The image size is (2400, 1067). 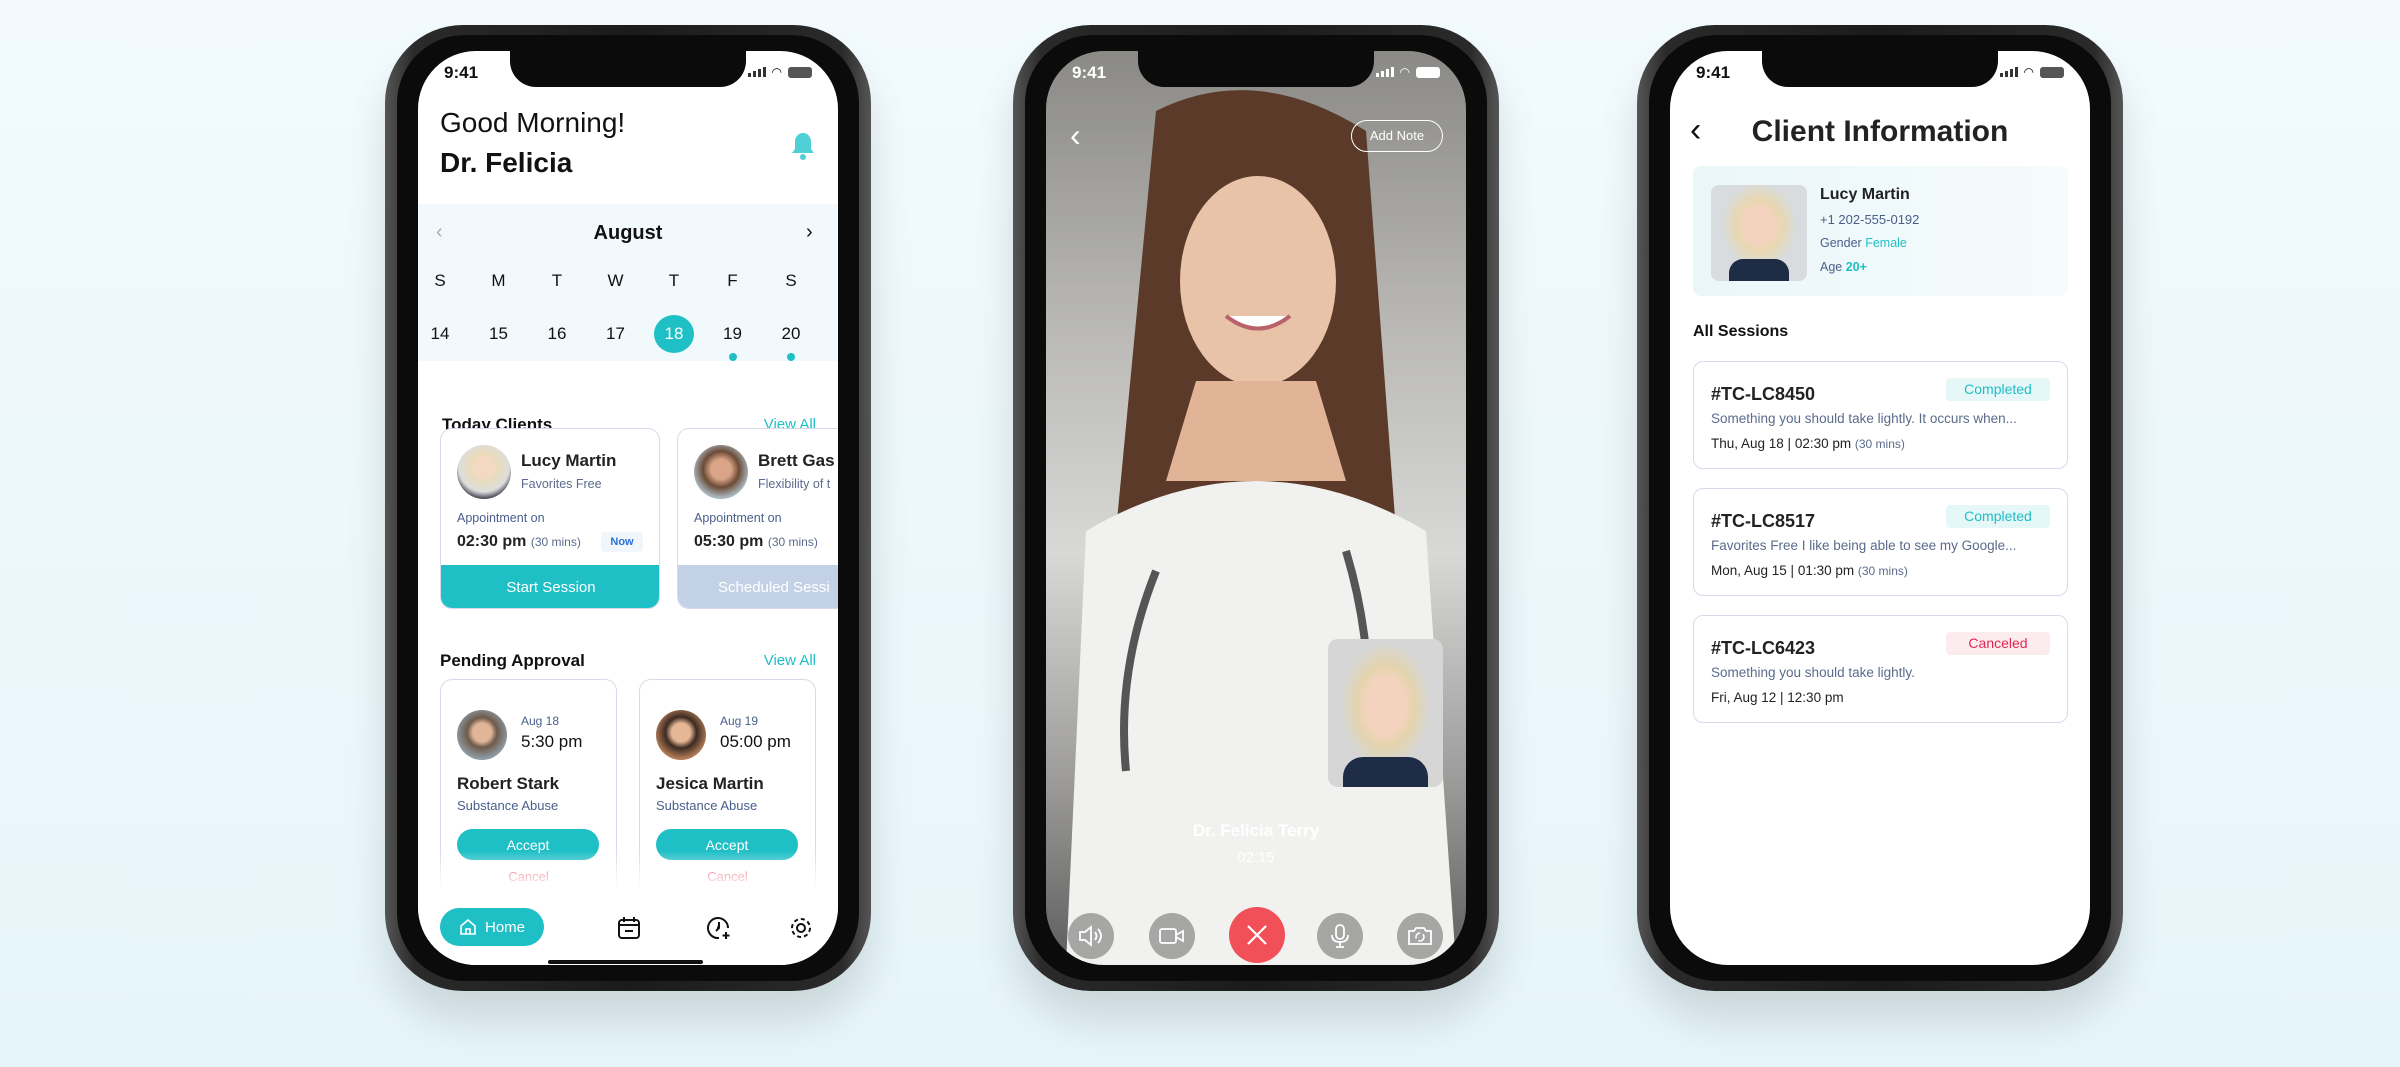 I want to click on client-photo, so click(x=1759, y=233).